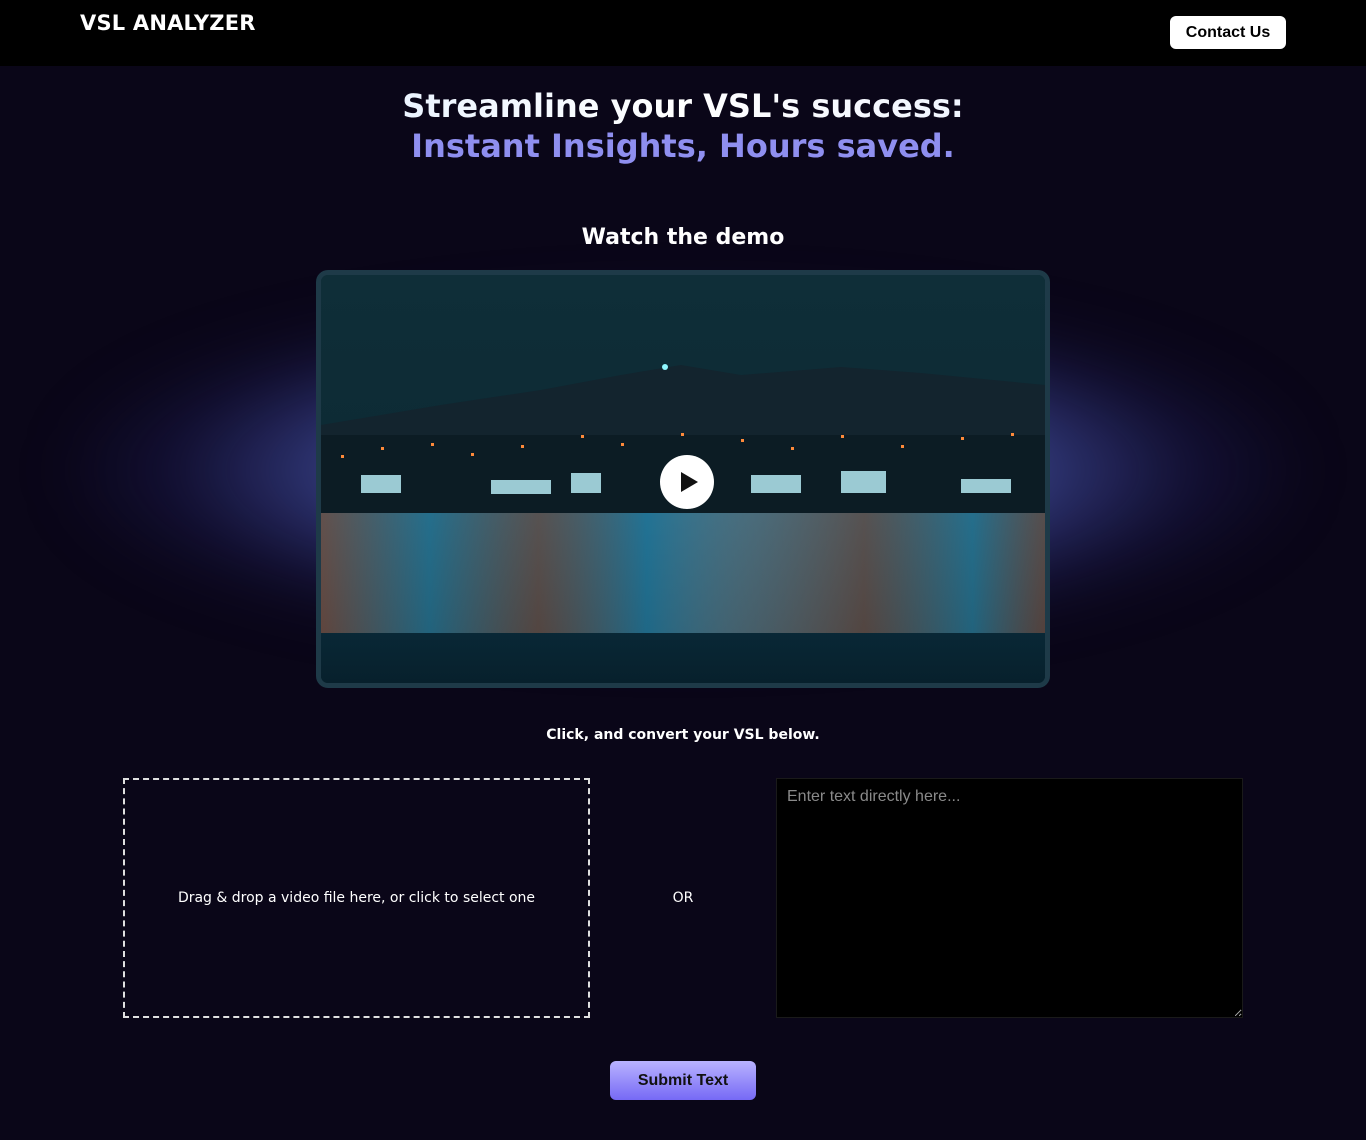 This screenshot has height=1140, width=1366. What do you see at coordinates (683, 1080) in the screenshot?
I see `submit-text-button: Submit Text` at bounding box center [683, 1080].